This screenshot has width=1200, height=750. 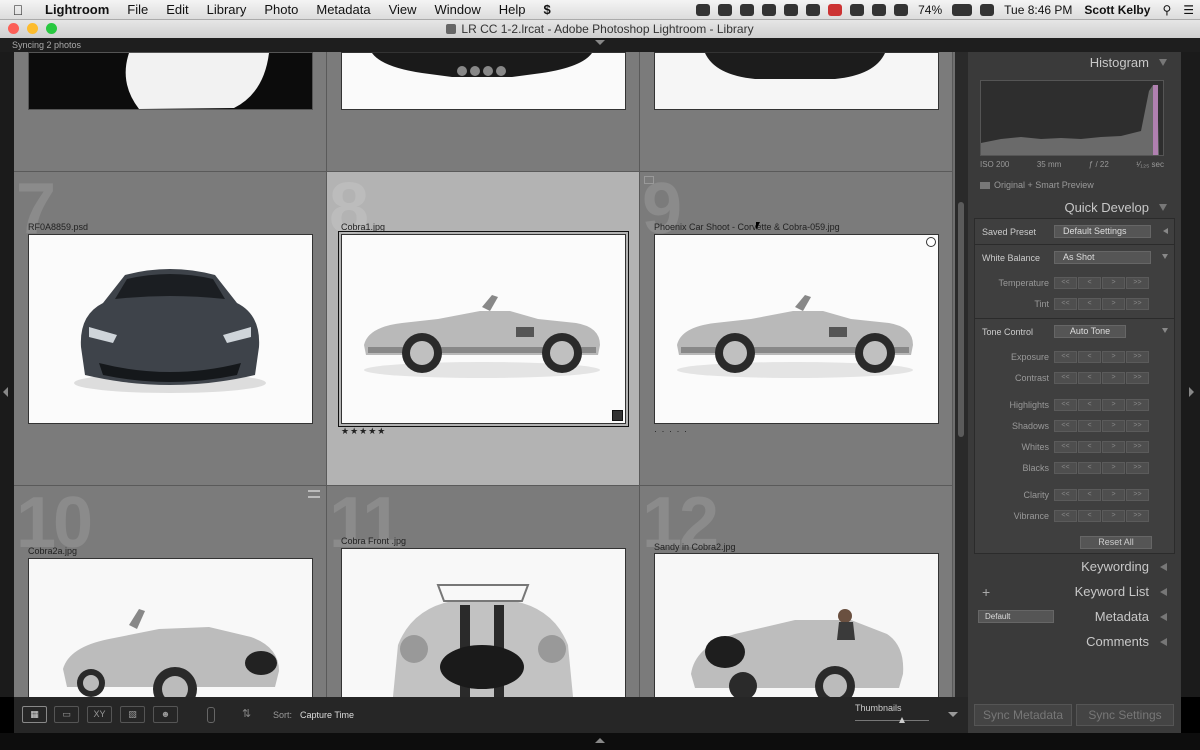 I want to click on notification-center-icon: ☰, so click(x=1188, y=10).